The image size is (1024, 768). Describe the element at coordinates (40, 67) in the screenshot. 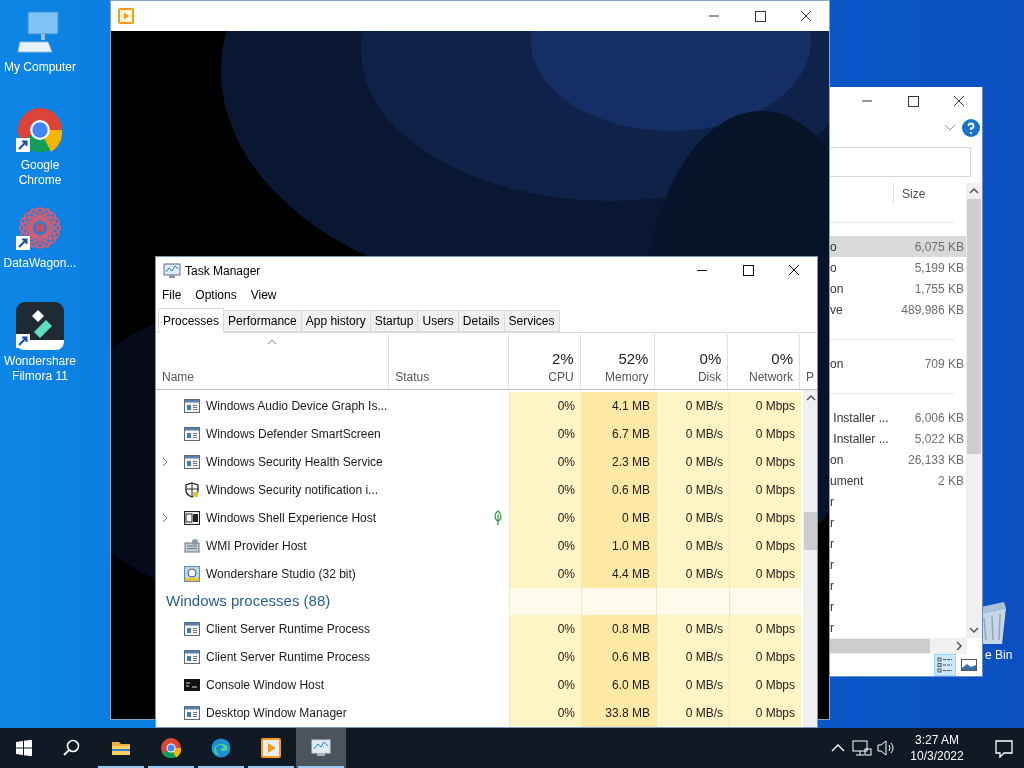

I see `desktop-icon-label: My Computer` at that location.